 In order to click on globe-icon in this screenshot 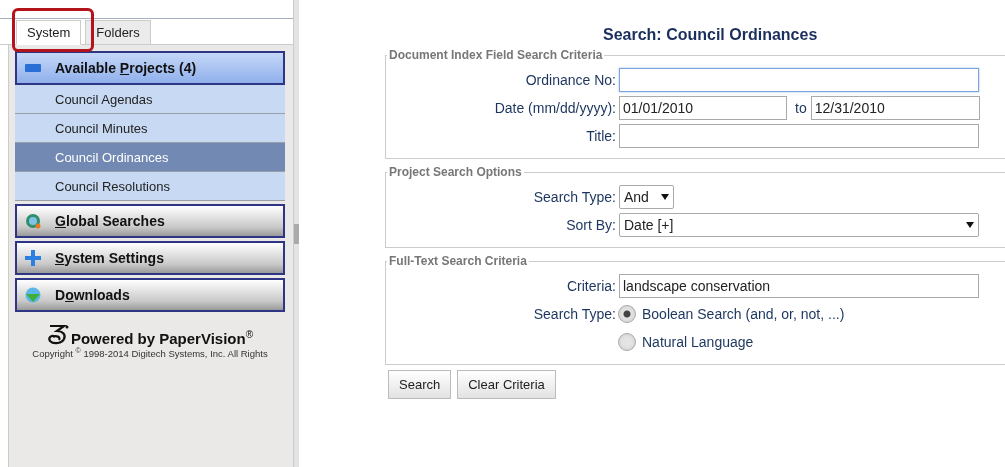, I will do `click(33, 221)`.